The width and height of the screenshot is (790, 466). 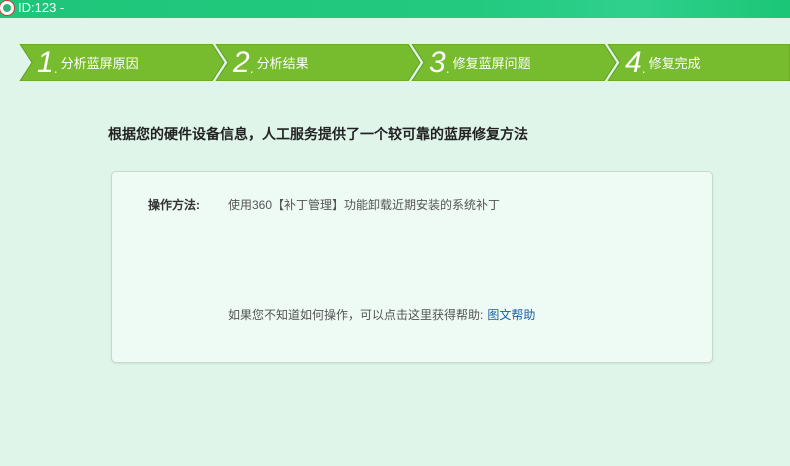 What do you see at coordinates (364, 205) in the screenshot?
I see `method-text: 使用360【补丁管理】功能卸载近期安装的系统补丁` at bounding box center [364, 205].